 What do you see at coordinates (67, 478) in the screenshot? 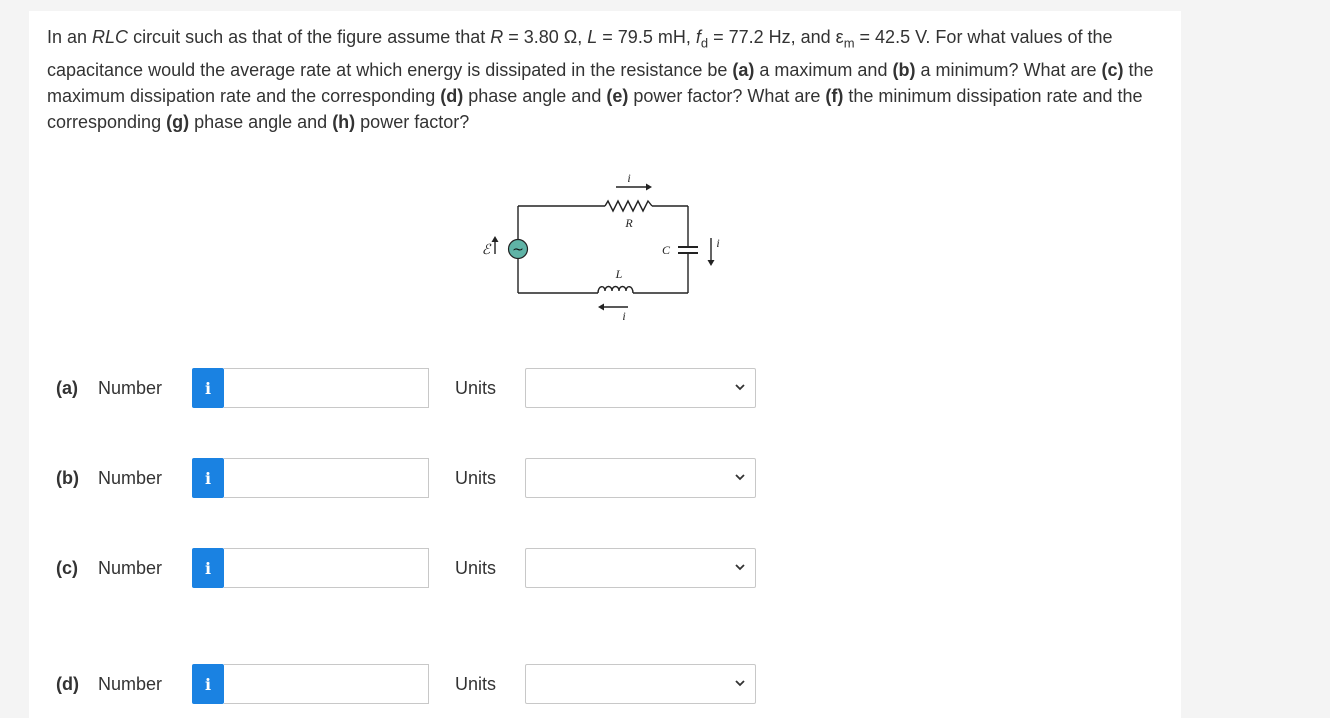
I see `part-label: (b)` at bounding box center [67, 478].